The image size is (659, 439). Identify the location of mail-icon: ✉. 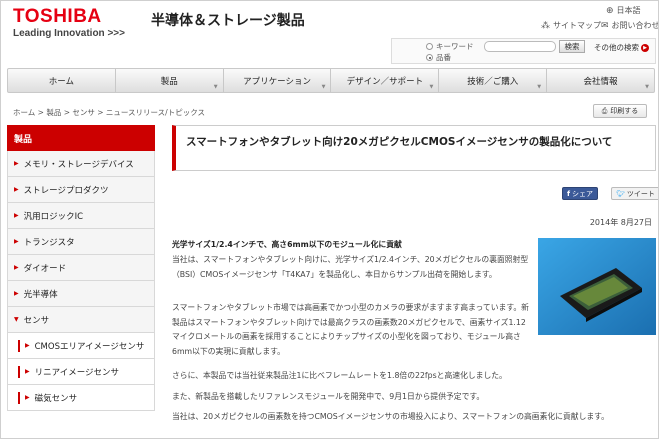
(605, 25).